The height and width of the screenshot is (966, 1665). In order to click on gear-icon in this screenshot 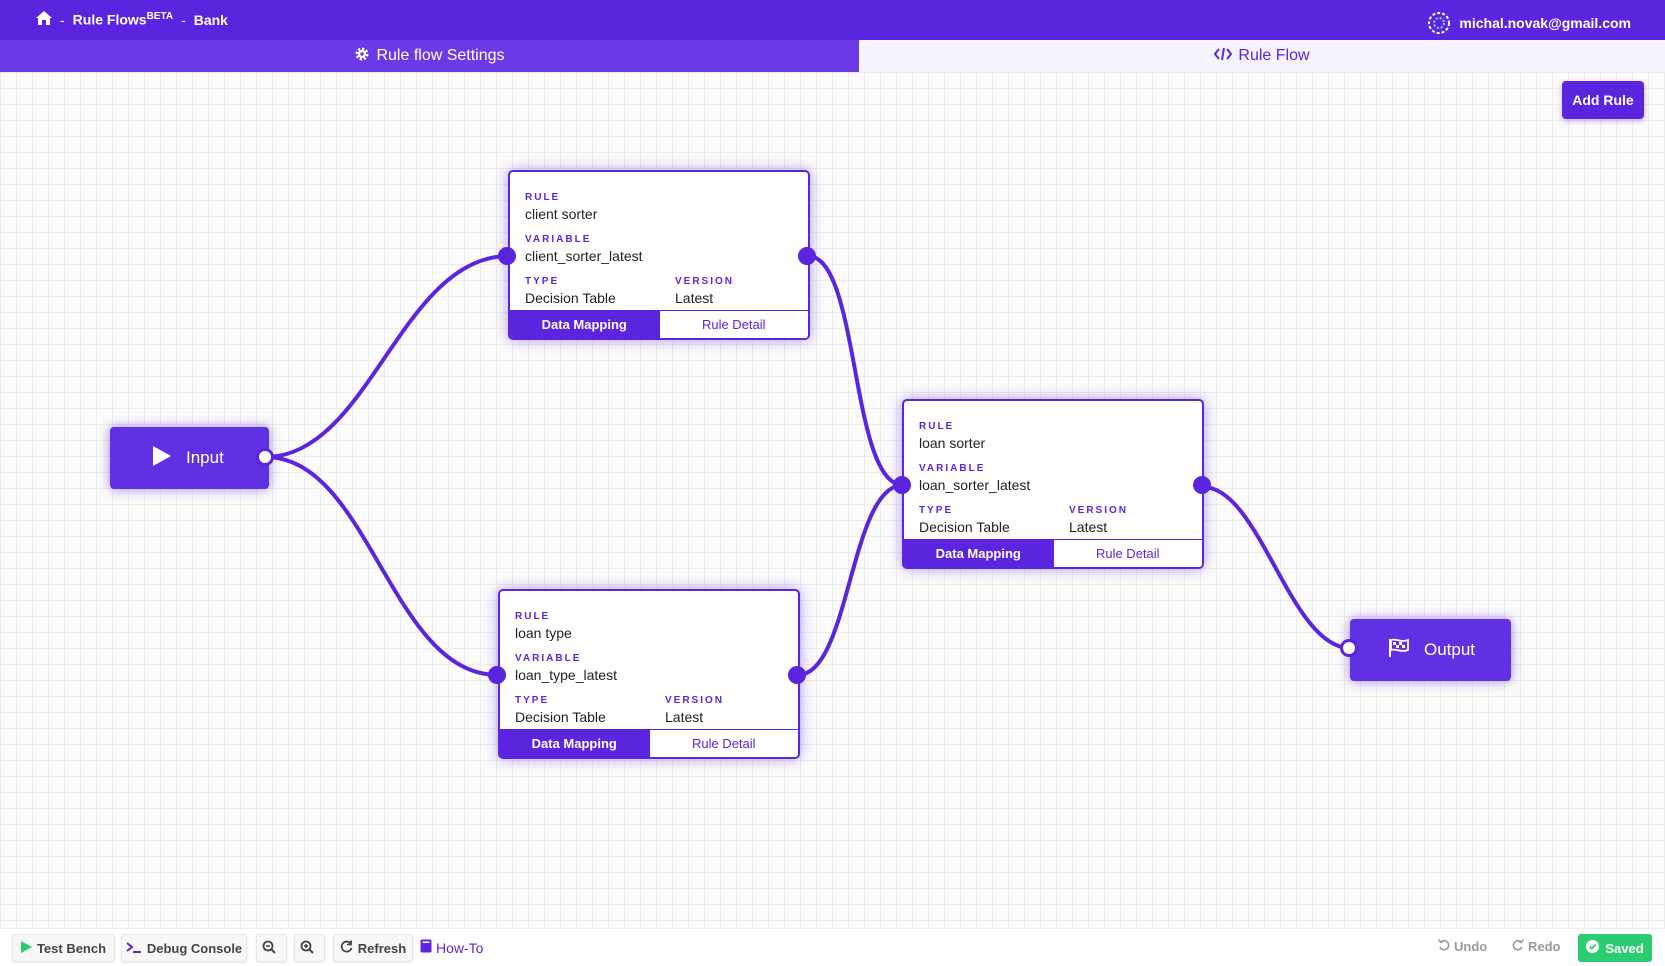, I will do `click(365, 56)`.